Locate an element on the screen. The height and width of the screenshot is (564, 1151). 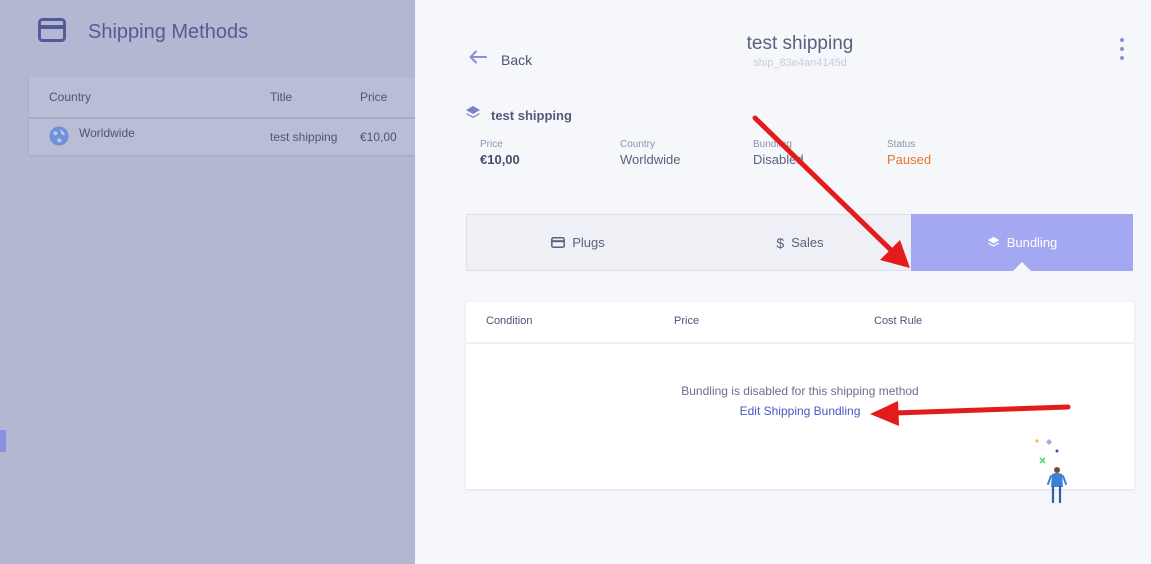
info-bundling: Bundling Disabled is located at coordinates (778, 153).